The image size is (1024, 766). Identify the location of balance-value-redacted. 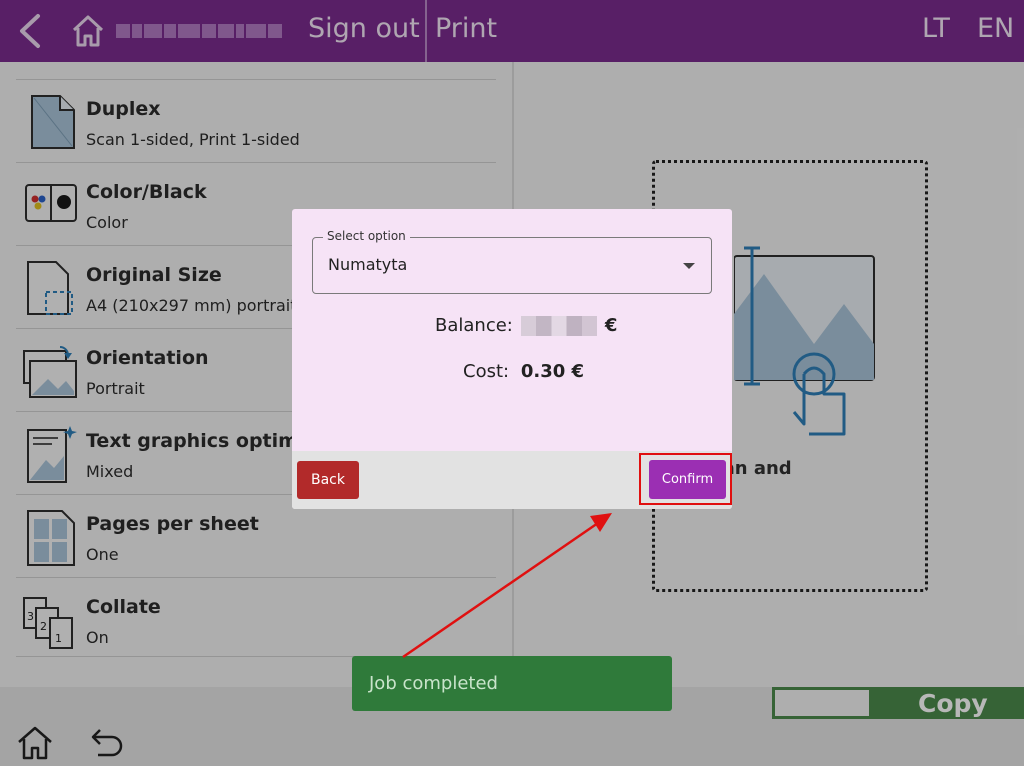
(558, 325).